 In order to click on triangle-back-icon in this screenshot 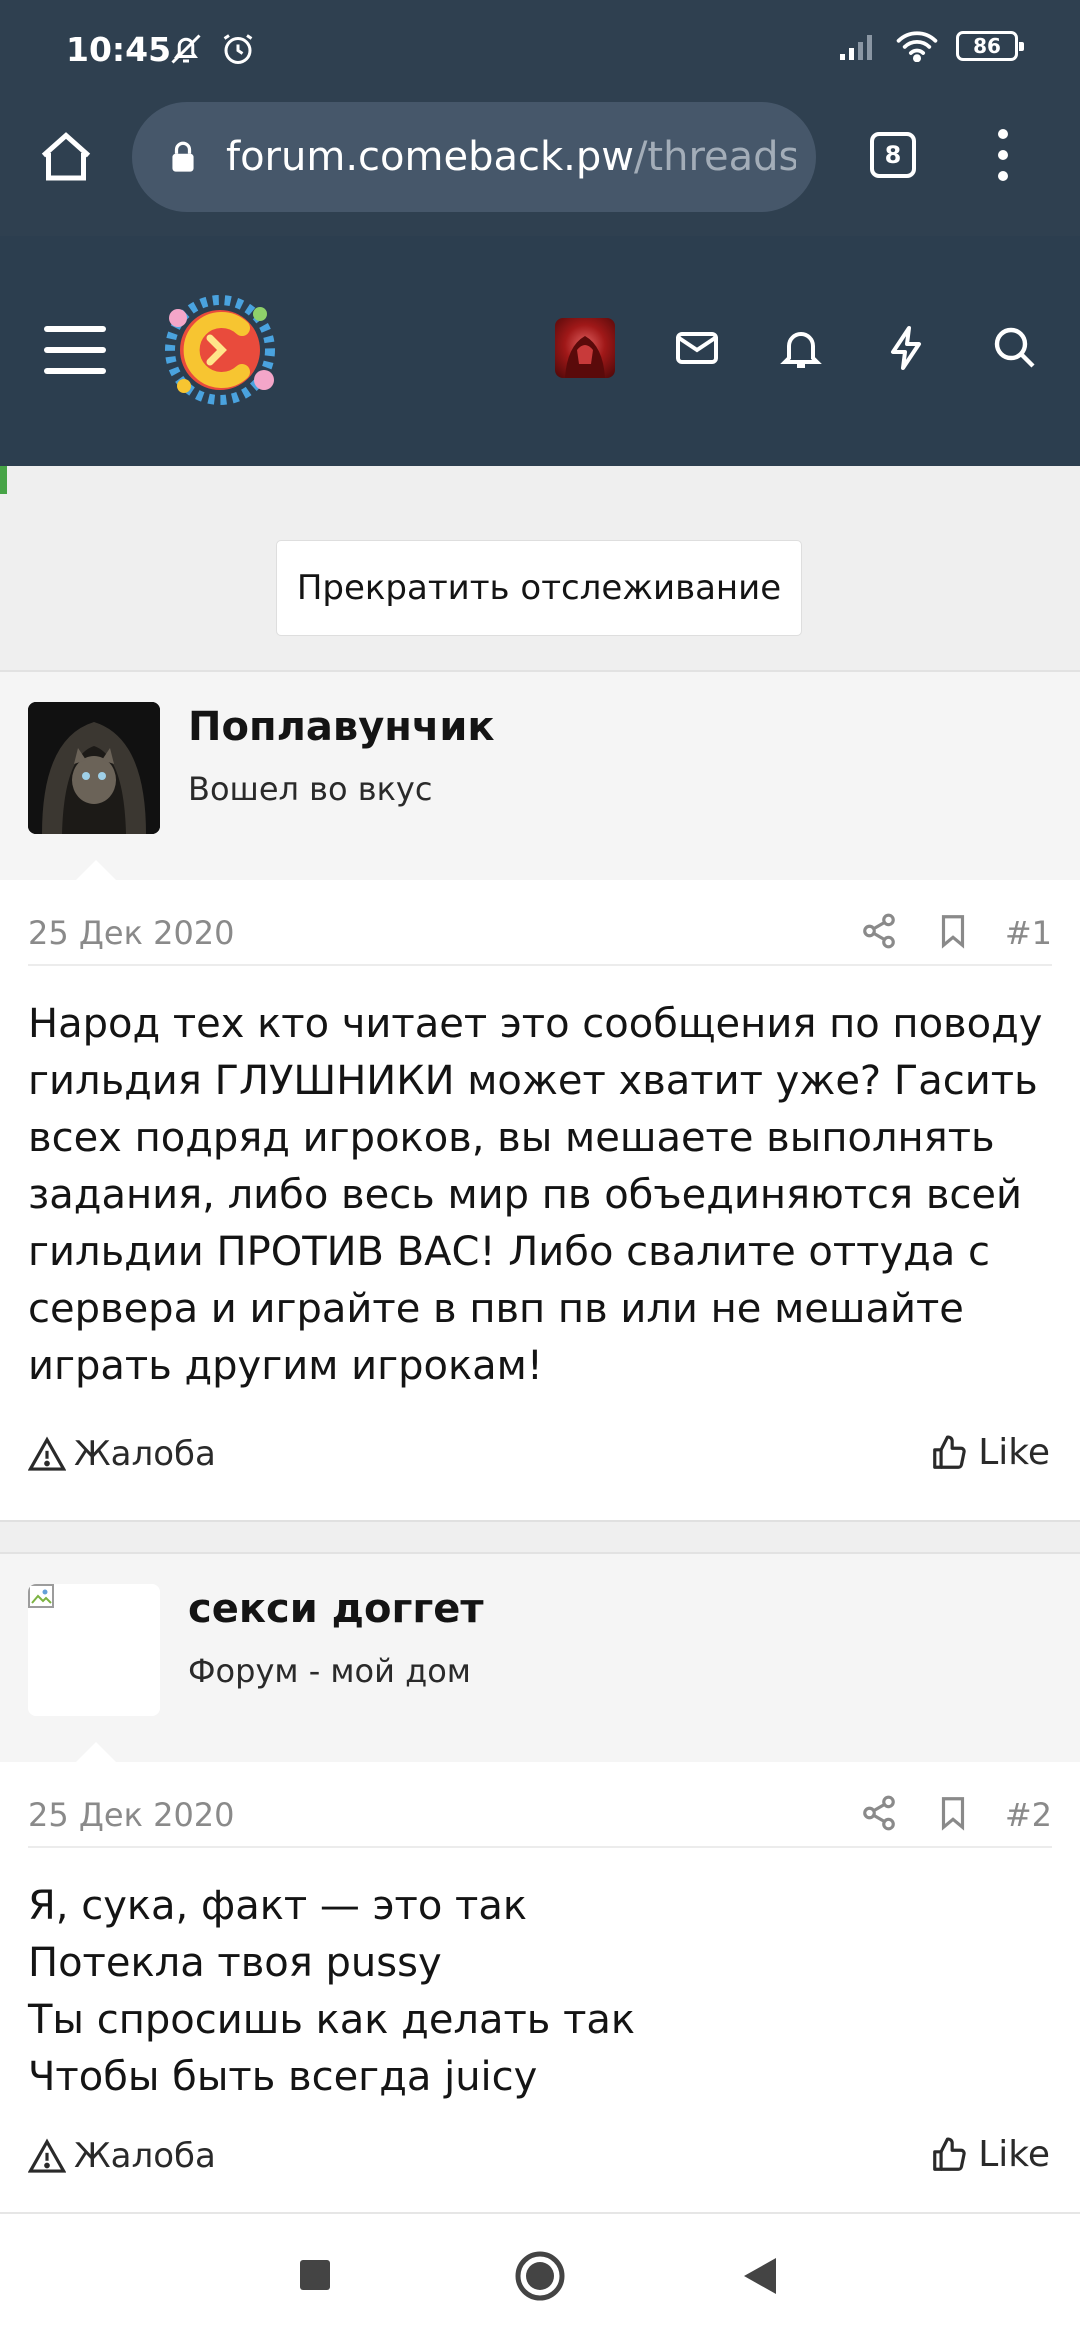, I will do `click(760, 2276)`.